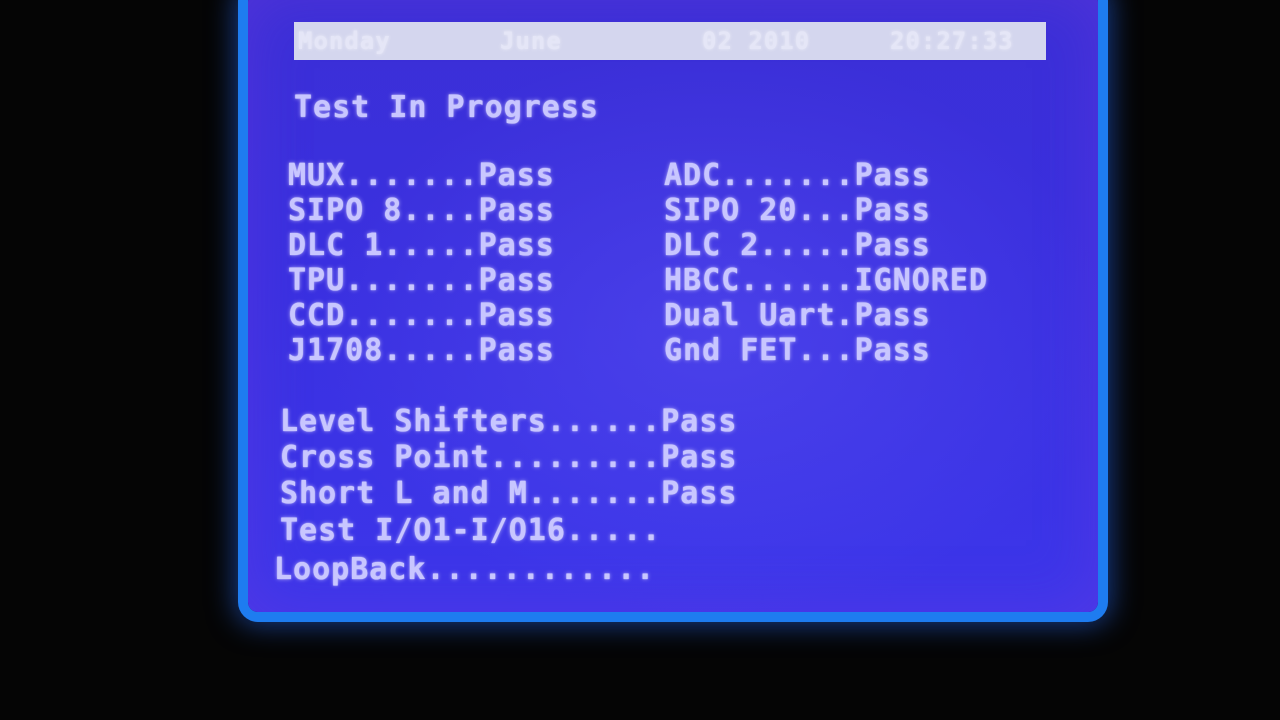 The width and height of the screenshot is (1280, 720). Describe the element at coordinates (952, 41) in the screenshot. I see `status-time: 20:27:33` at that location.